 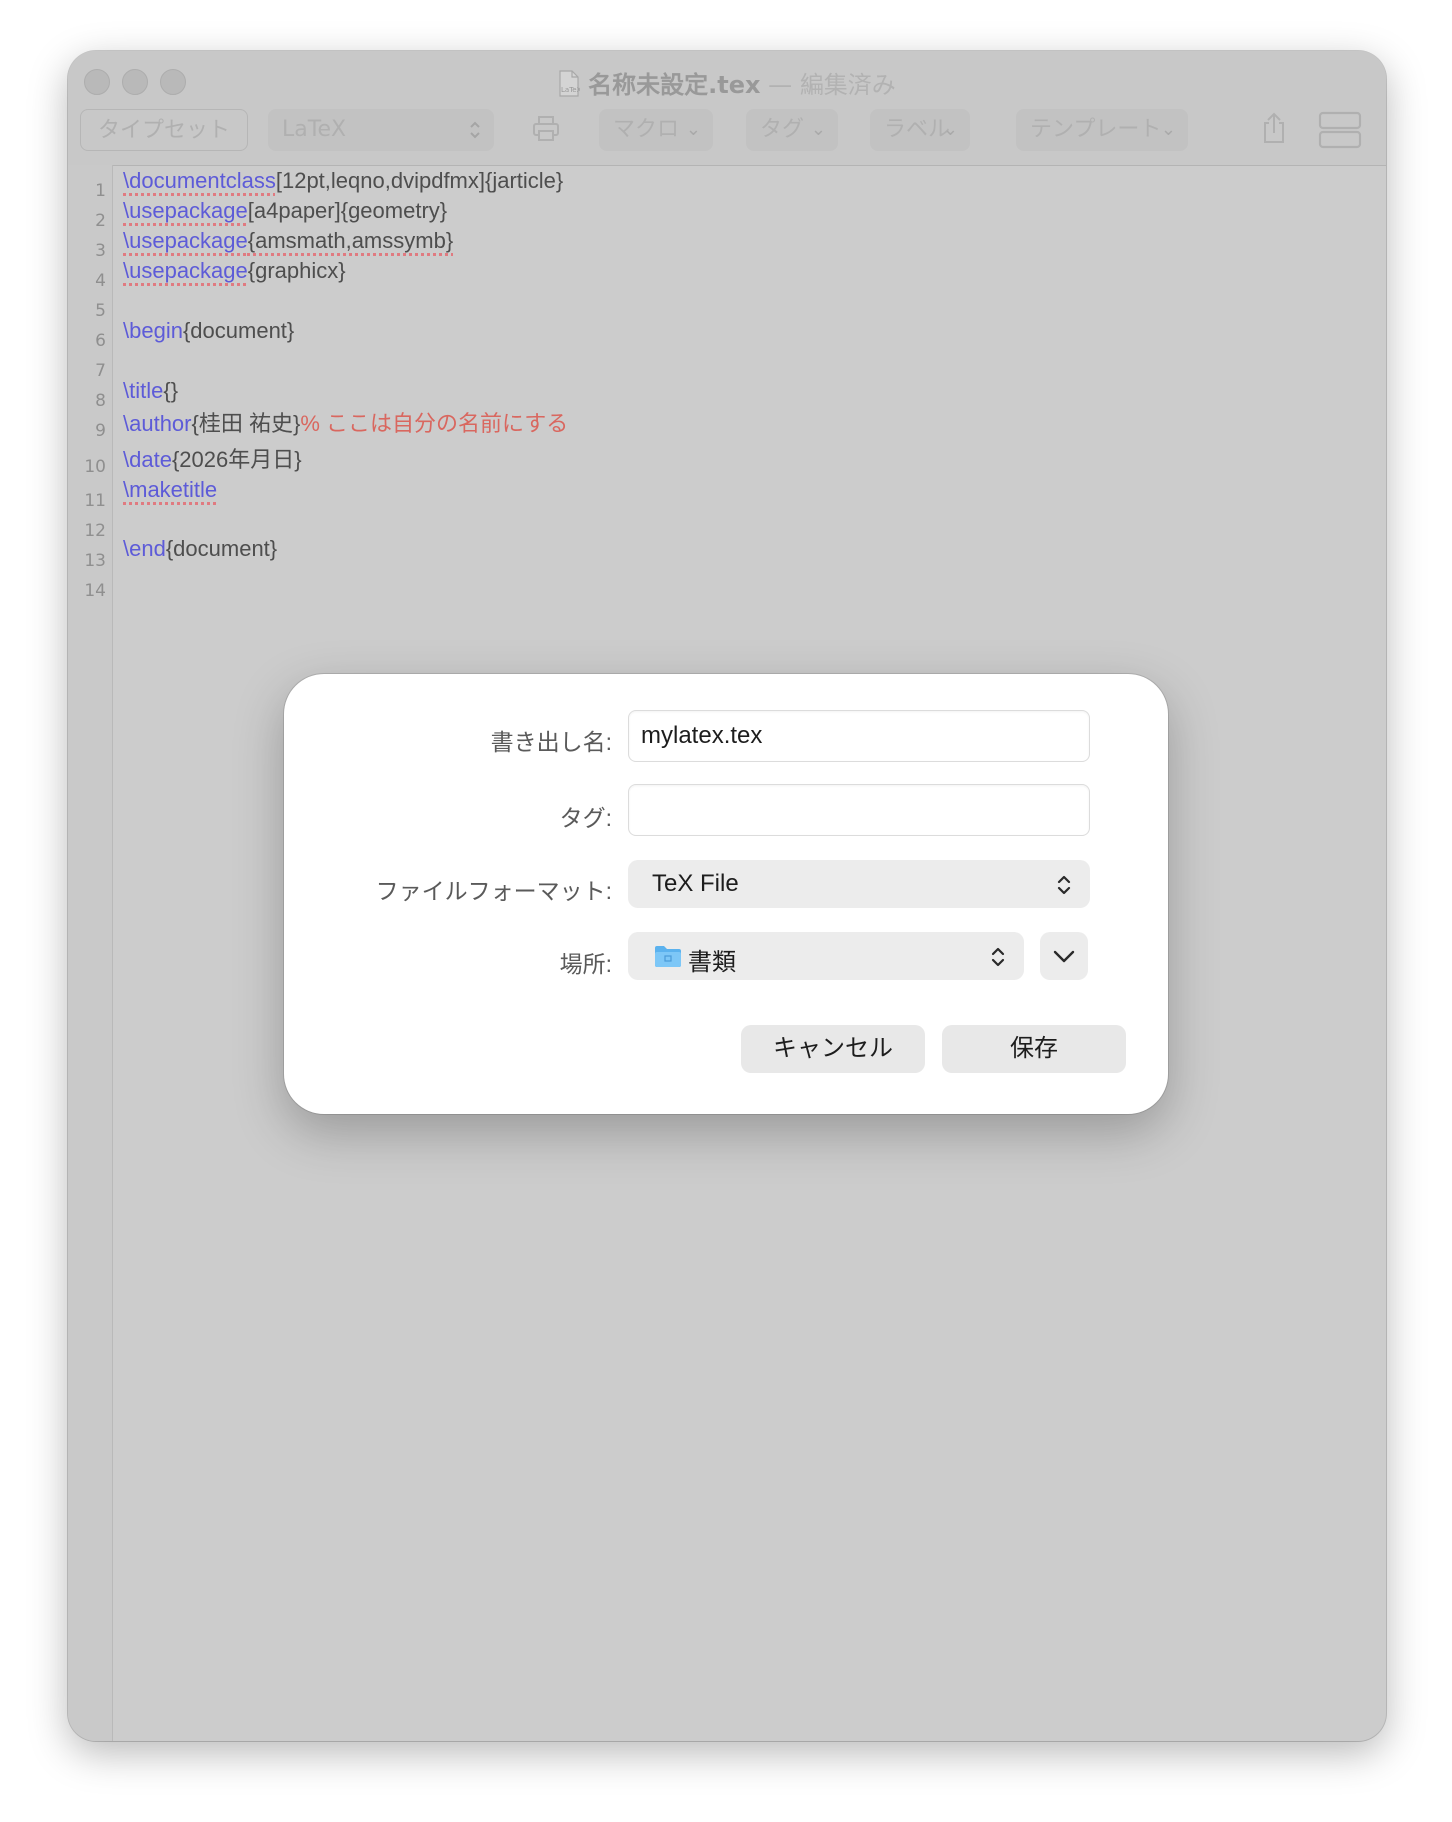 I want to click on code-line: \usepackage{amsmath,amssymb}, so click(x=288, y=241).